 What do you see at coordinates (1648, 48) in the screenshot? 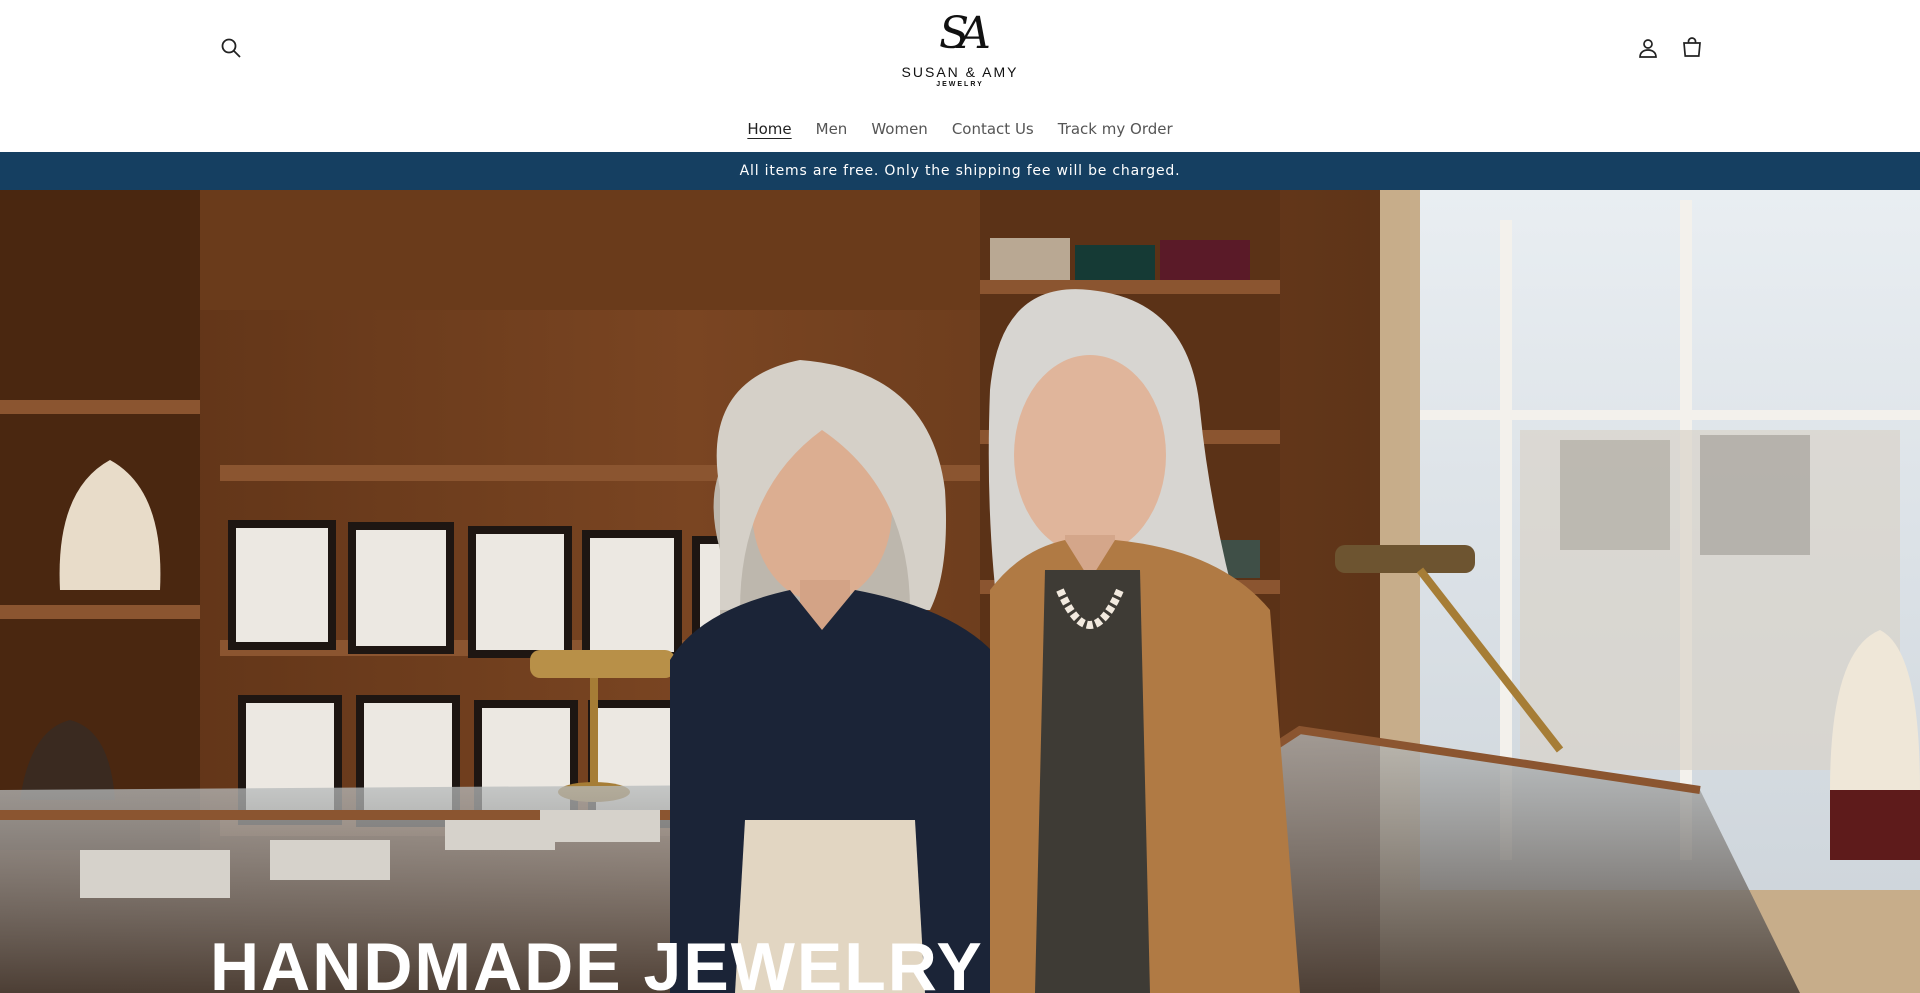
I see `account-icon` at bounding box center [1648, 48].